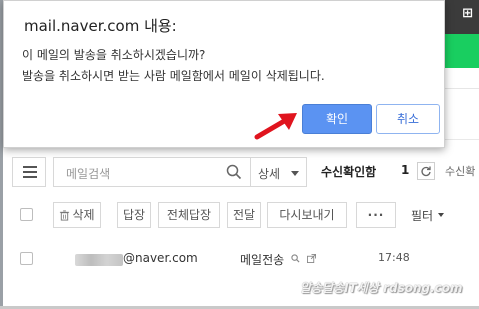  I want to click on open-new-window-icon, so click(311, 258).